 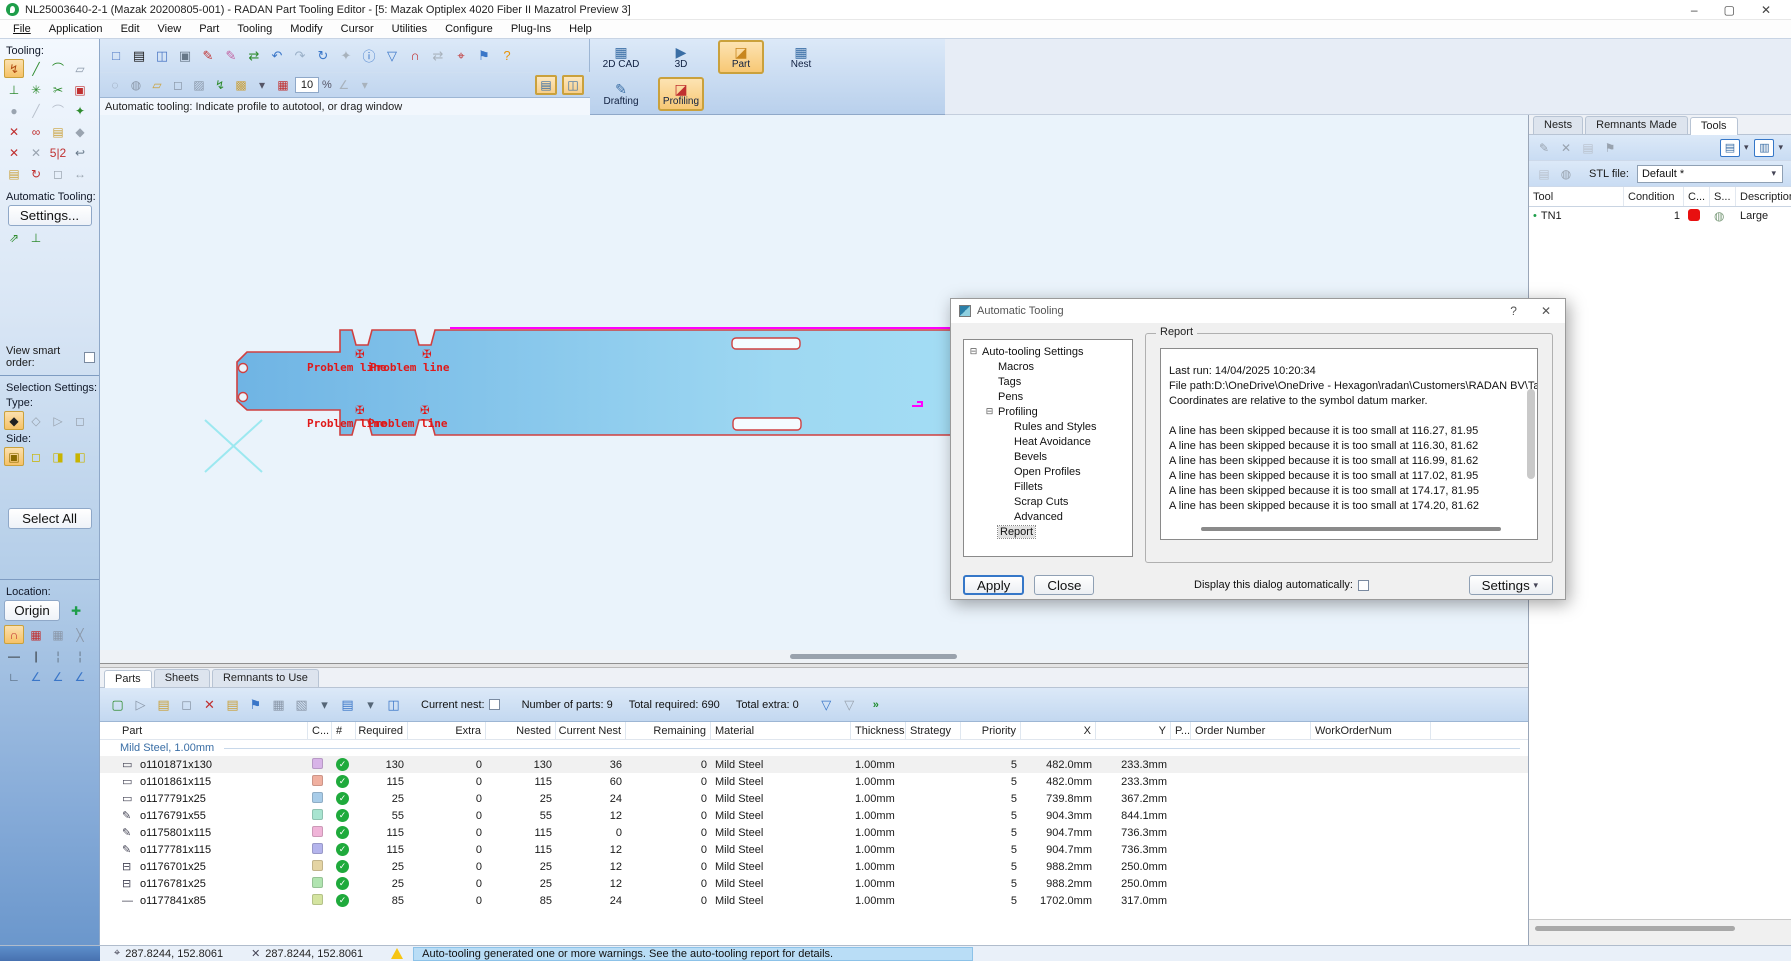 What do you see at coordinates (1363, 585) in the screenshot?
I see `display-dialog-checkbox` at bounding box center [1363, 585].